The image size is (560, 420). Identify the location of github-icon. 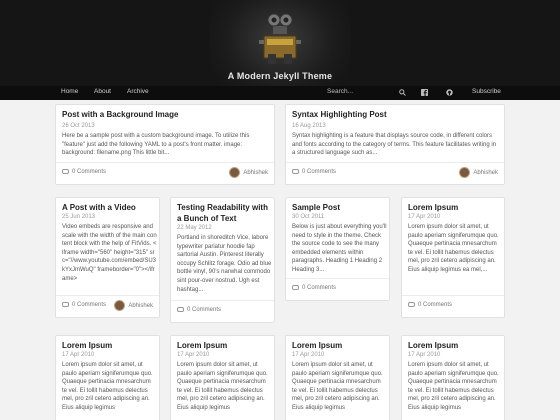
(449, 92).